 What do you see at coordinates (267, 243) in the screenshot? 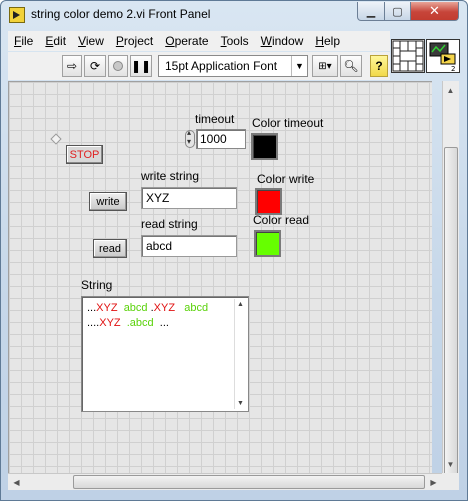
I see `color-read-indicator` at bounding box center [267, 243].